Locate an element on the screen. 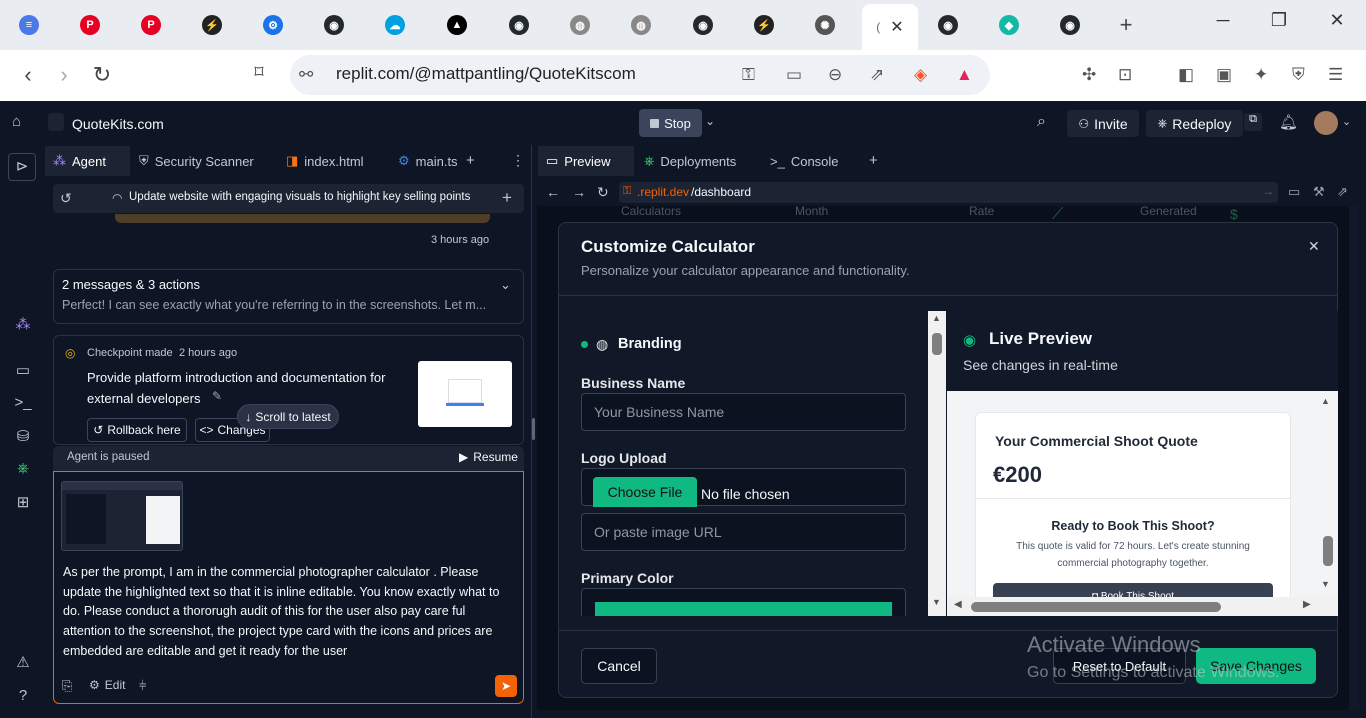  tab-settings: ⚙ is located at coordinates (273, 25).